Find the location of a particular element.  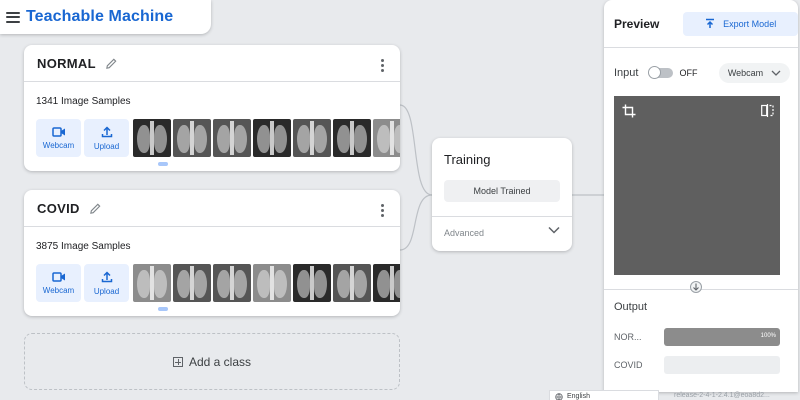

language-label: English is located at coordinates (578, 396).